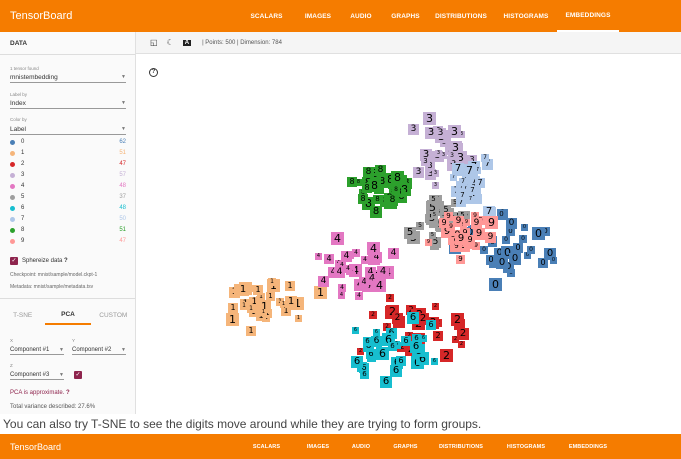 The image size is (681, 459). What do you see at coordinates (187, 42) in the screenshot?
I see `label-mode-icon: A` at bounding box center [187, 42].